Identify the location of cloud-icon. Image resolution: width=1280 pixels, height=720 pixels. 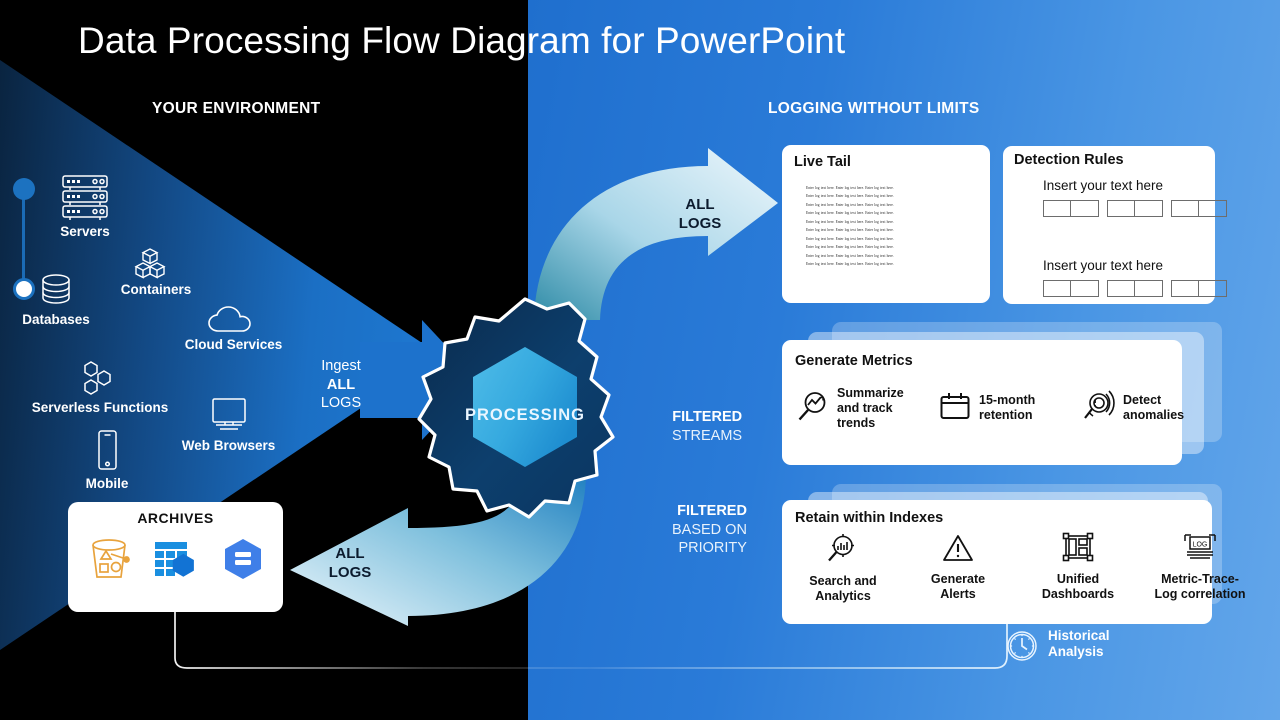
(233, 320).